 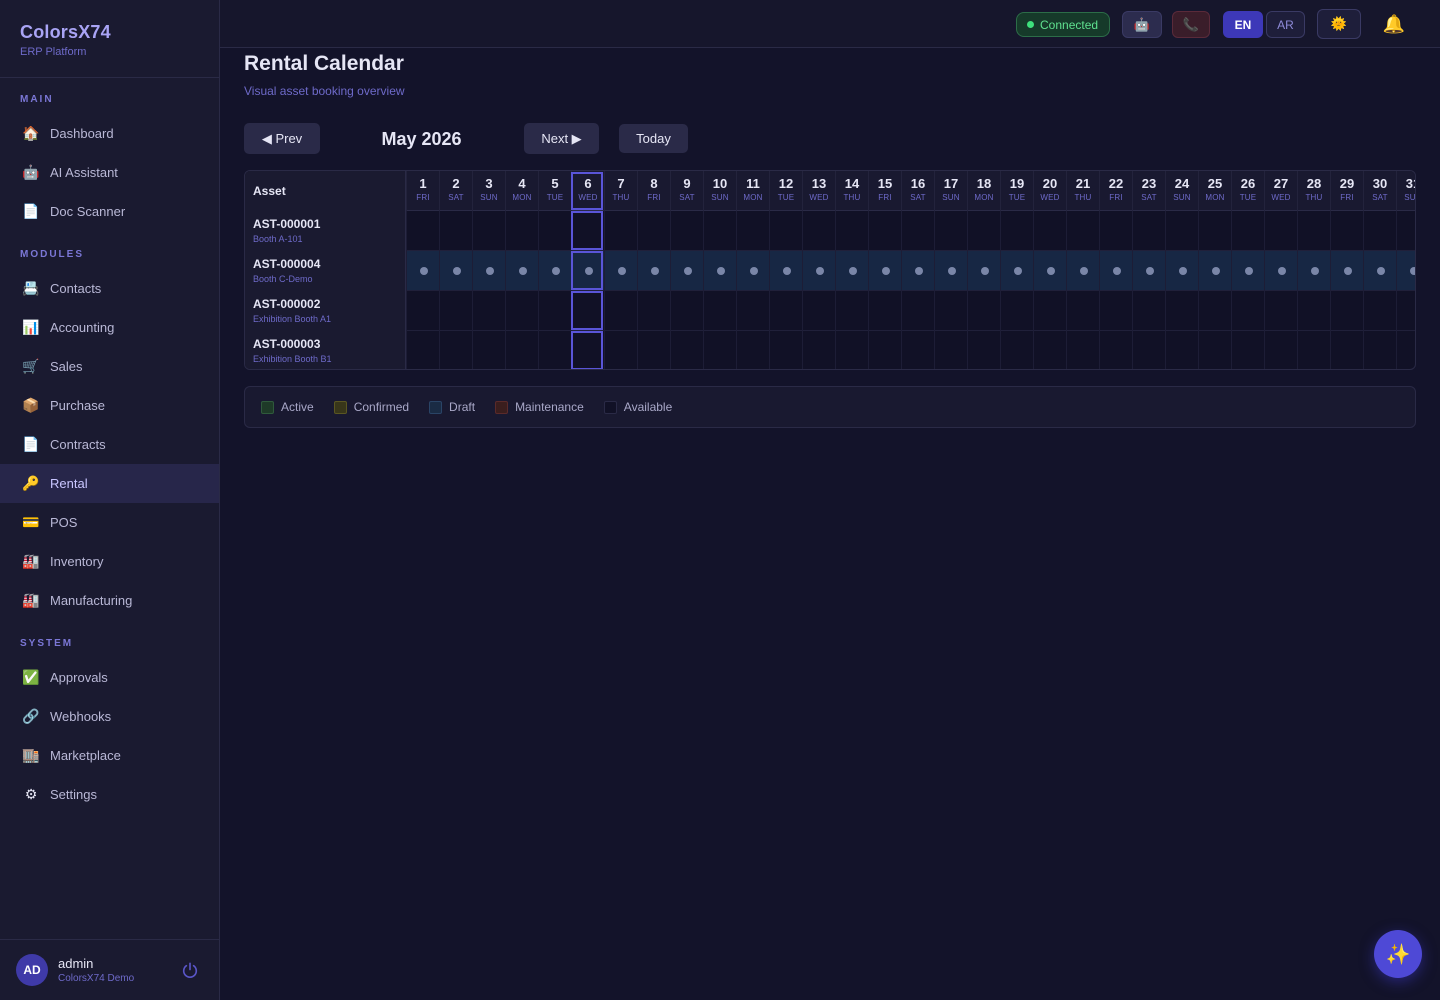 What do you see at coordinates (561, 138) in the screenshot?
I see `next-month-button: Next ▶` at bounding box center [561, 138].